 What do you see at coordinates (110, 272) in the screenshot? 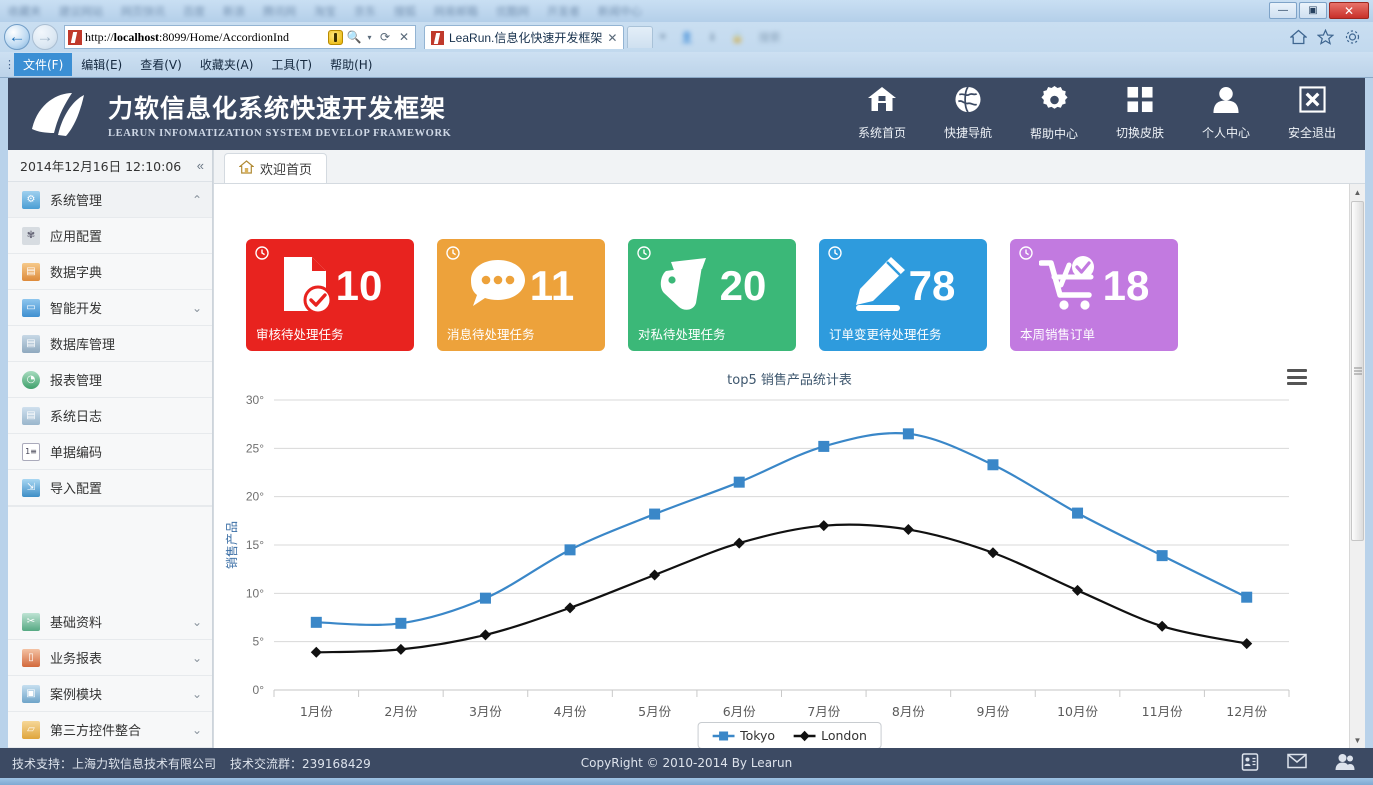
I see `sidebar-item-data-dictionary: ▤ 数据字典` at bounding box center [110, 272].